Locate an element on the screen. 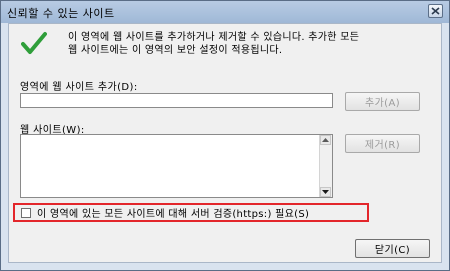 This screenshot has width=450, height=271. add-site-label: 영역에 웹 사이트 추가(D): is located at coordinates (79, 87).